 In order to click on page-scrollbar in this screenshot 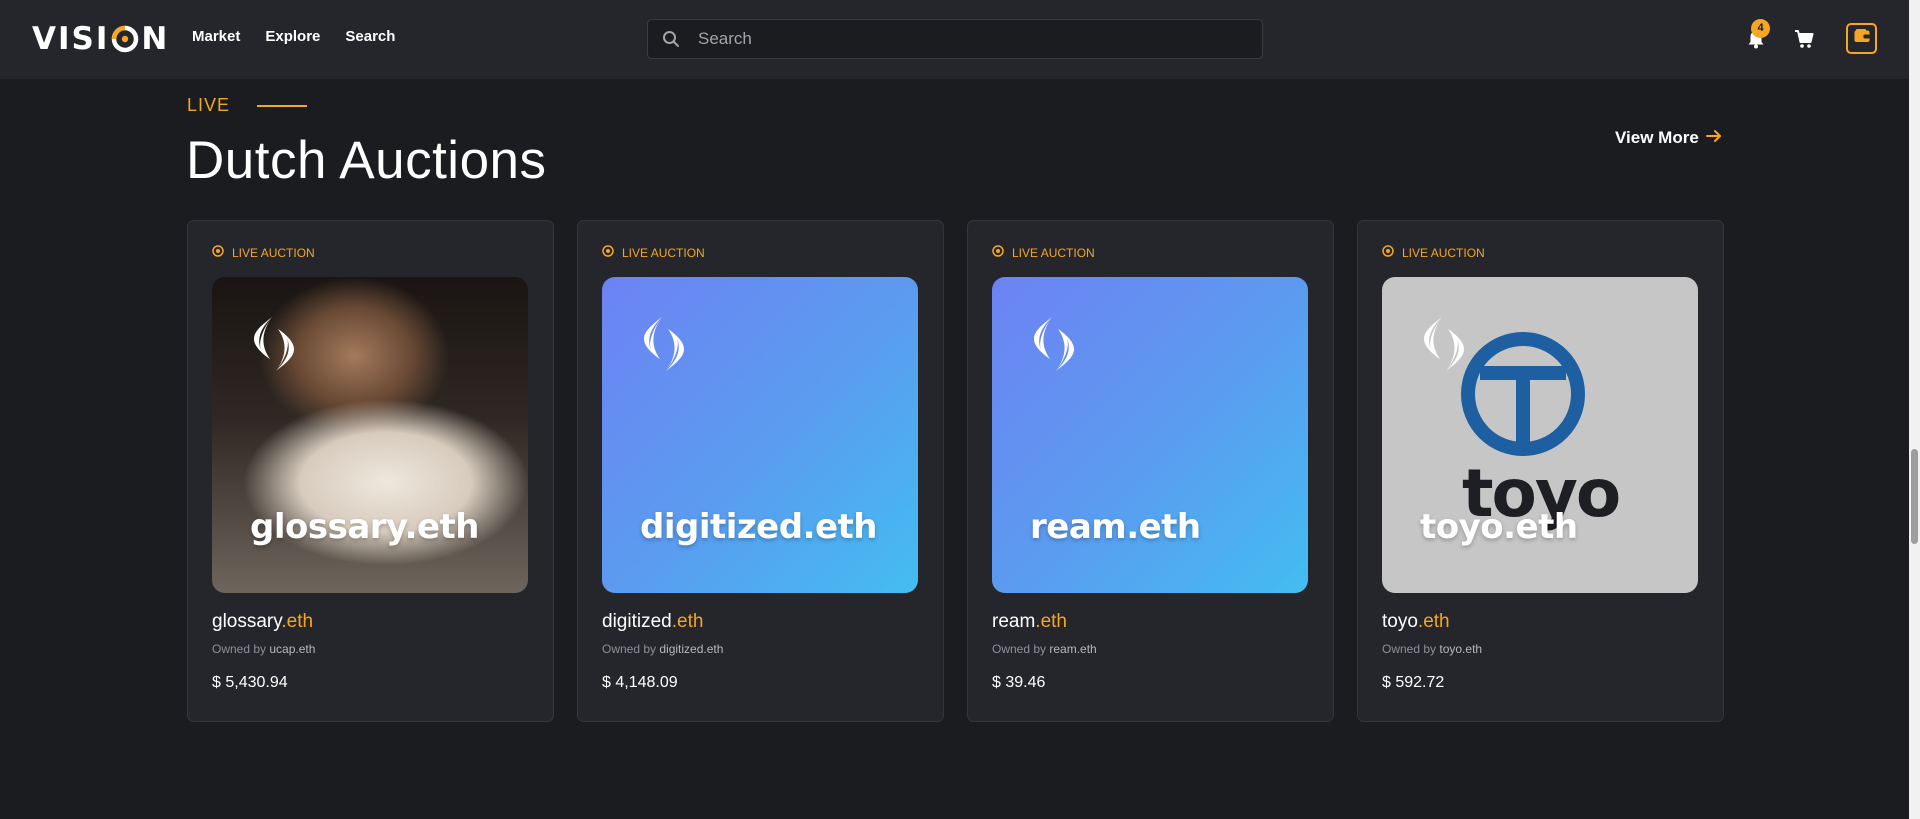, I will do `click(1914, 409)`.